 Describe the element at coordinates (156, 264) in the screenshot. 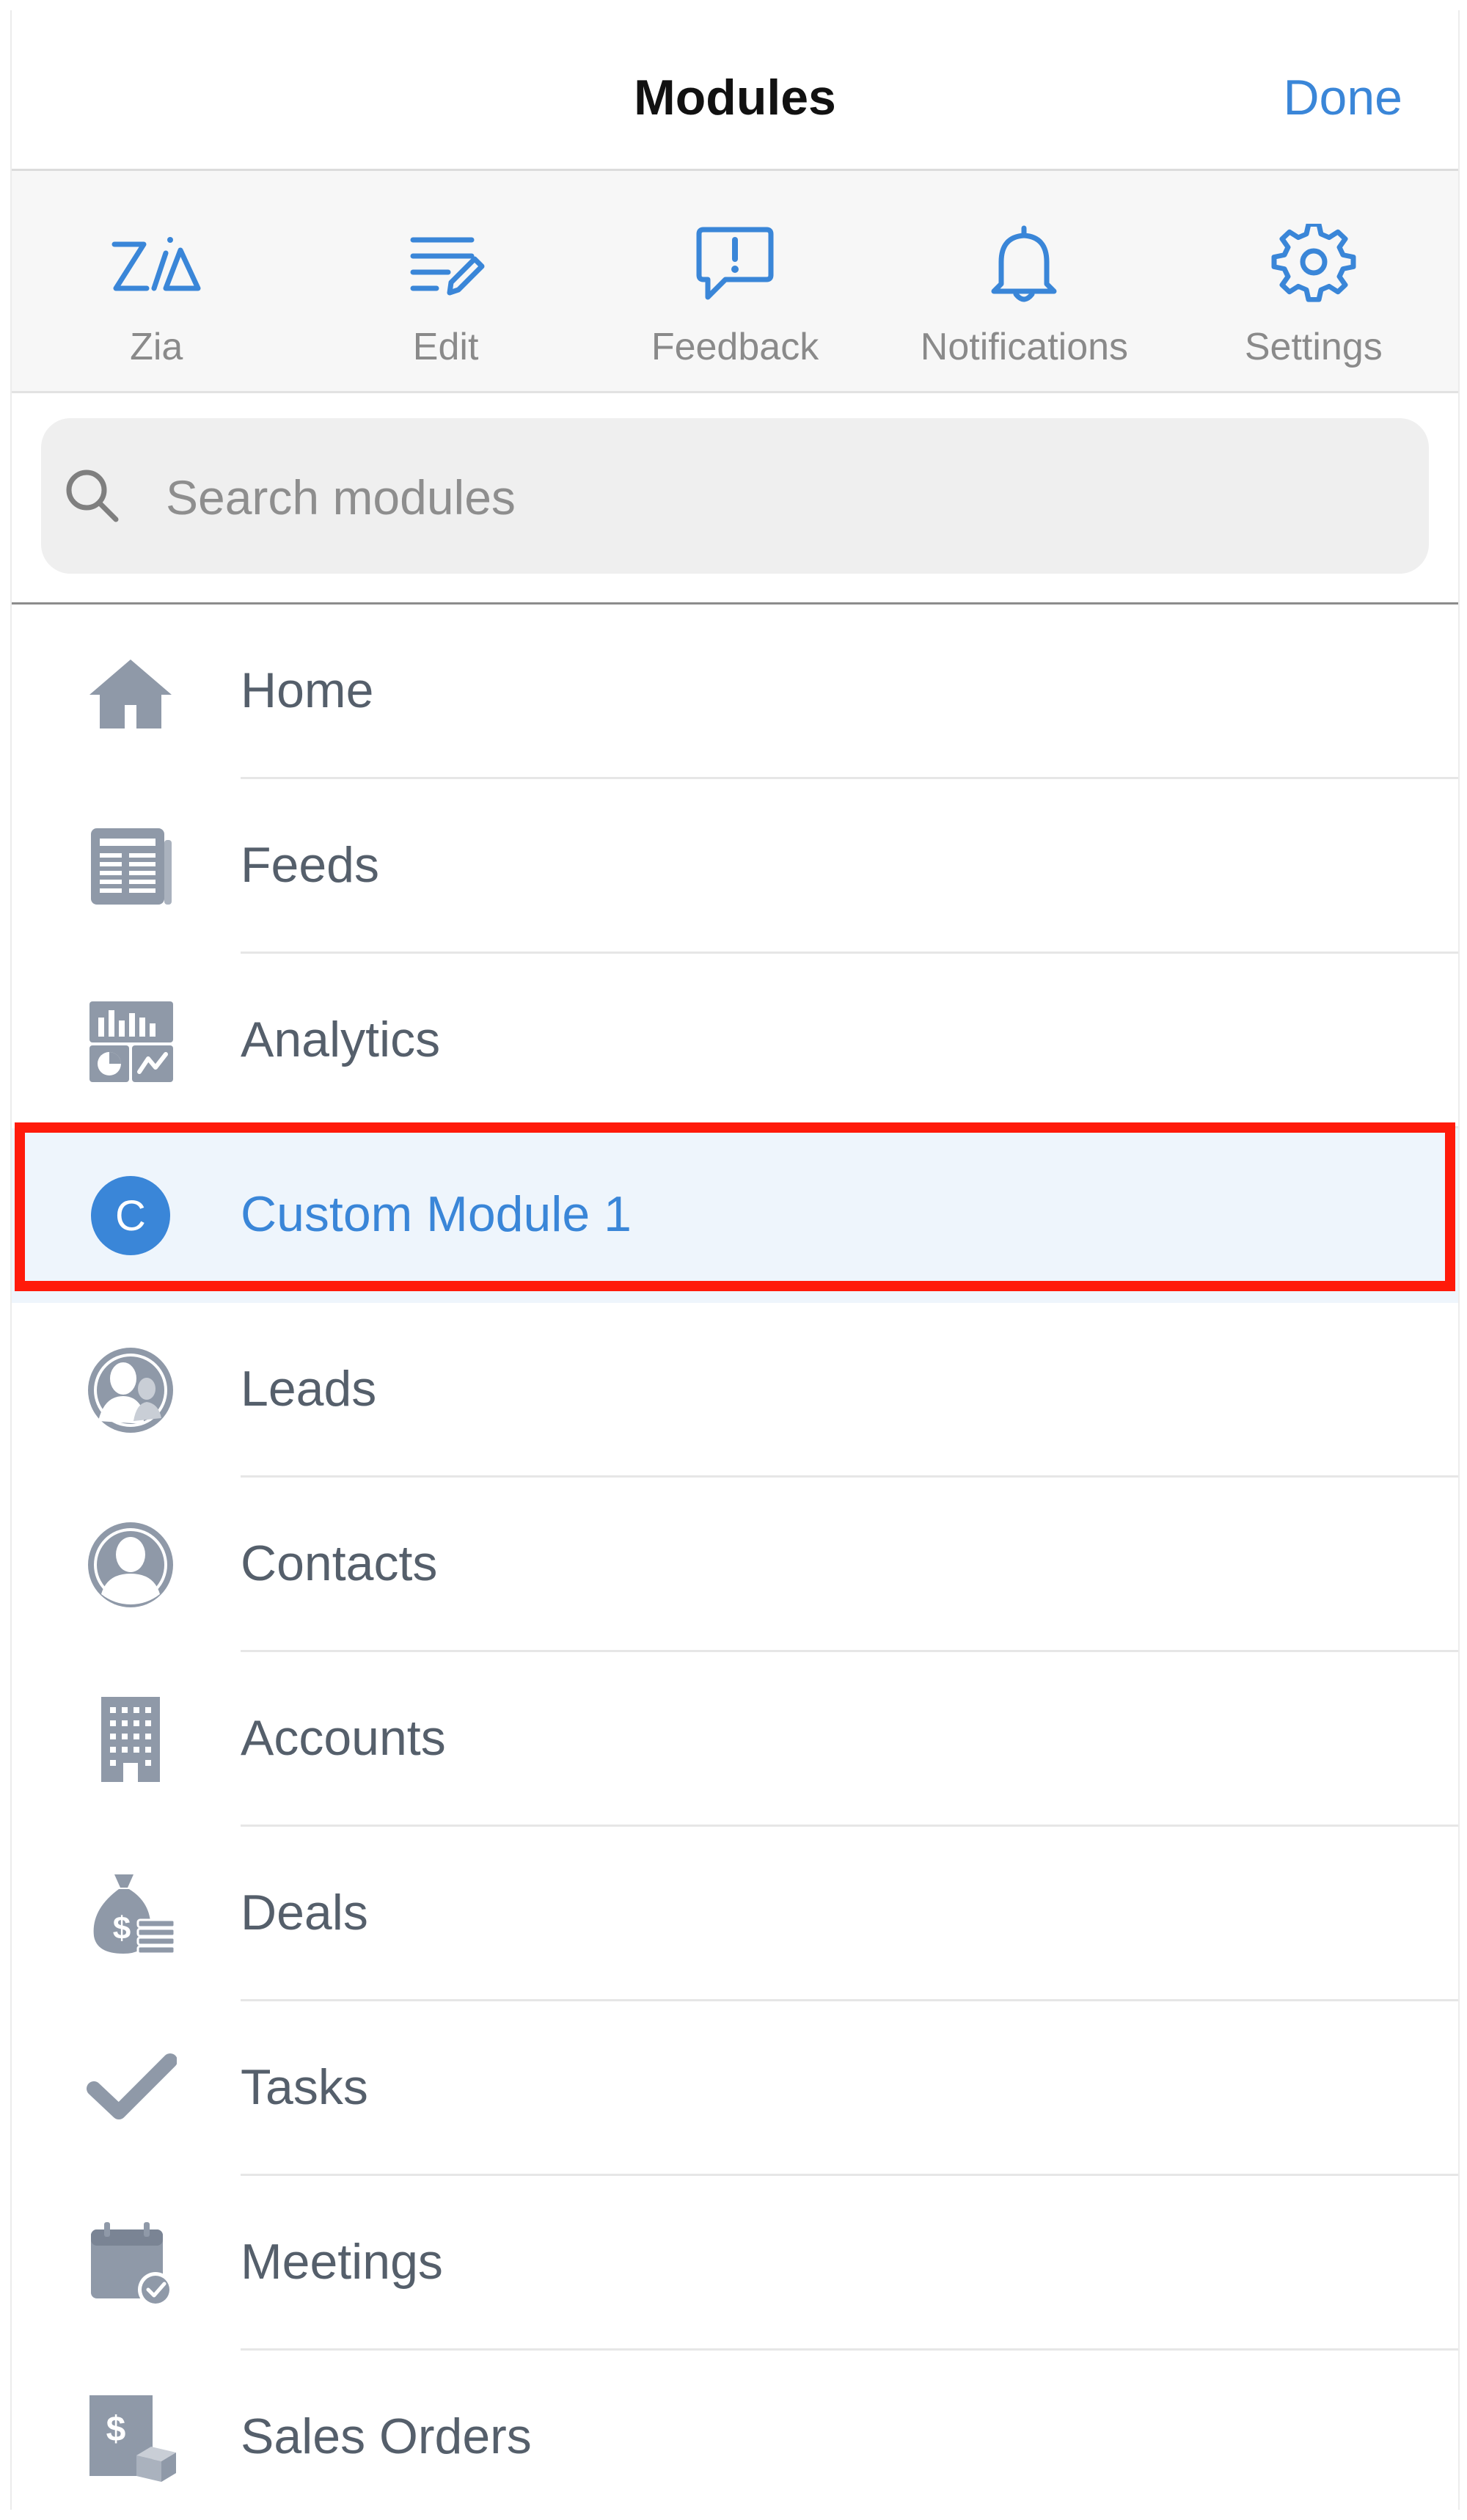

I see `zia-icon` at that location.